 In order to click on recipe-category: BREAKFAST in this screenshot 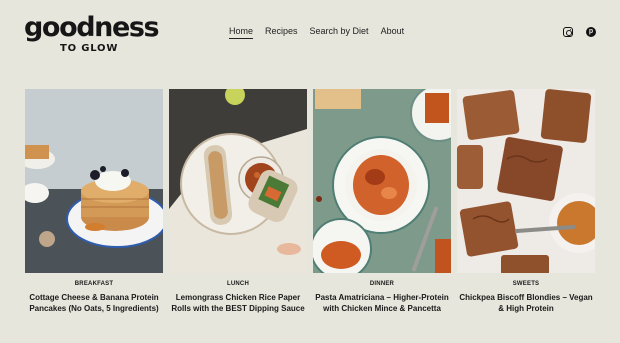, I will do `click(94, 284)`.